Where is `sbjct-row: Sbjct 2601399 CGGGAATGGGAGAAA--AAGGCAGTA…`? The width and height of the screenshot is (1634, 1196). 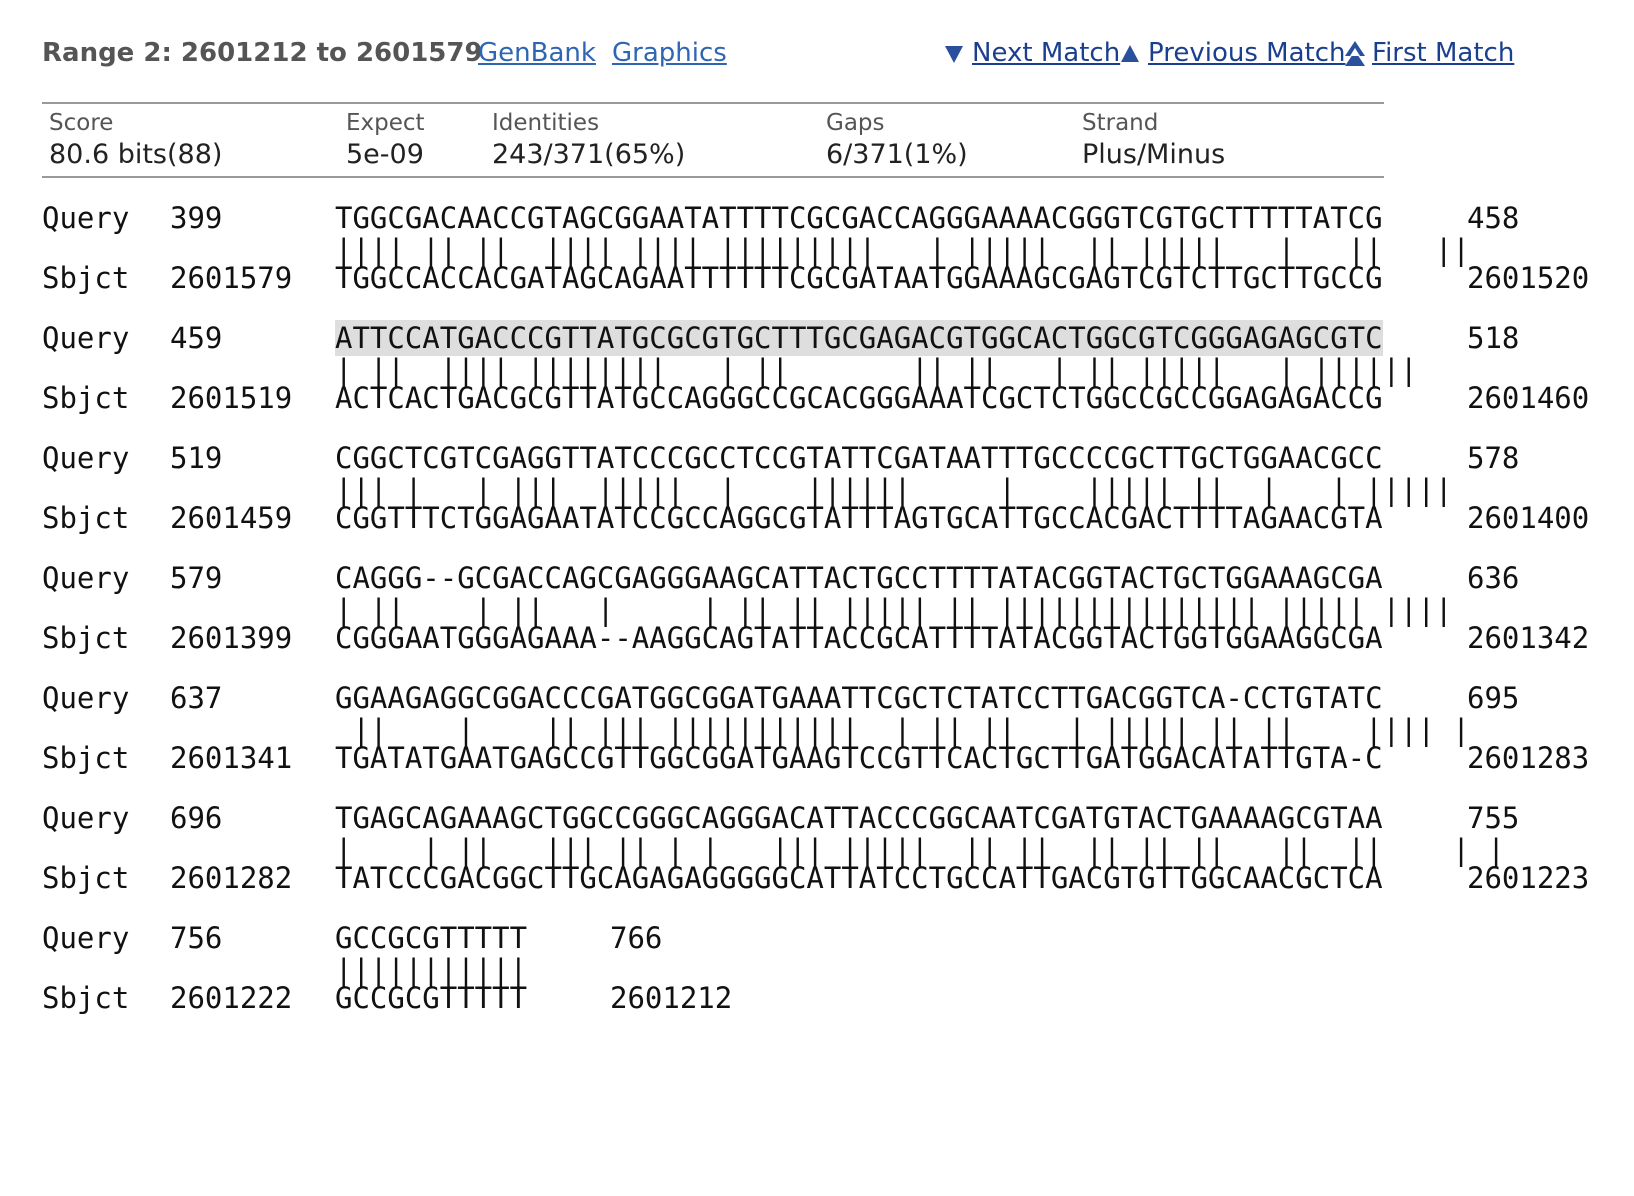
sbjct-row: Sbjct 2601399 CGGGAATGGGAGAAA--AAGGCAGTA… is located at coordinates (815, 638).